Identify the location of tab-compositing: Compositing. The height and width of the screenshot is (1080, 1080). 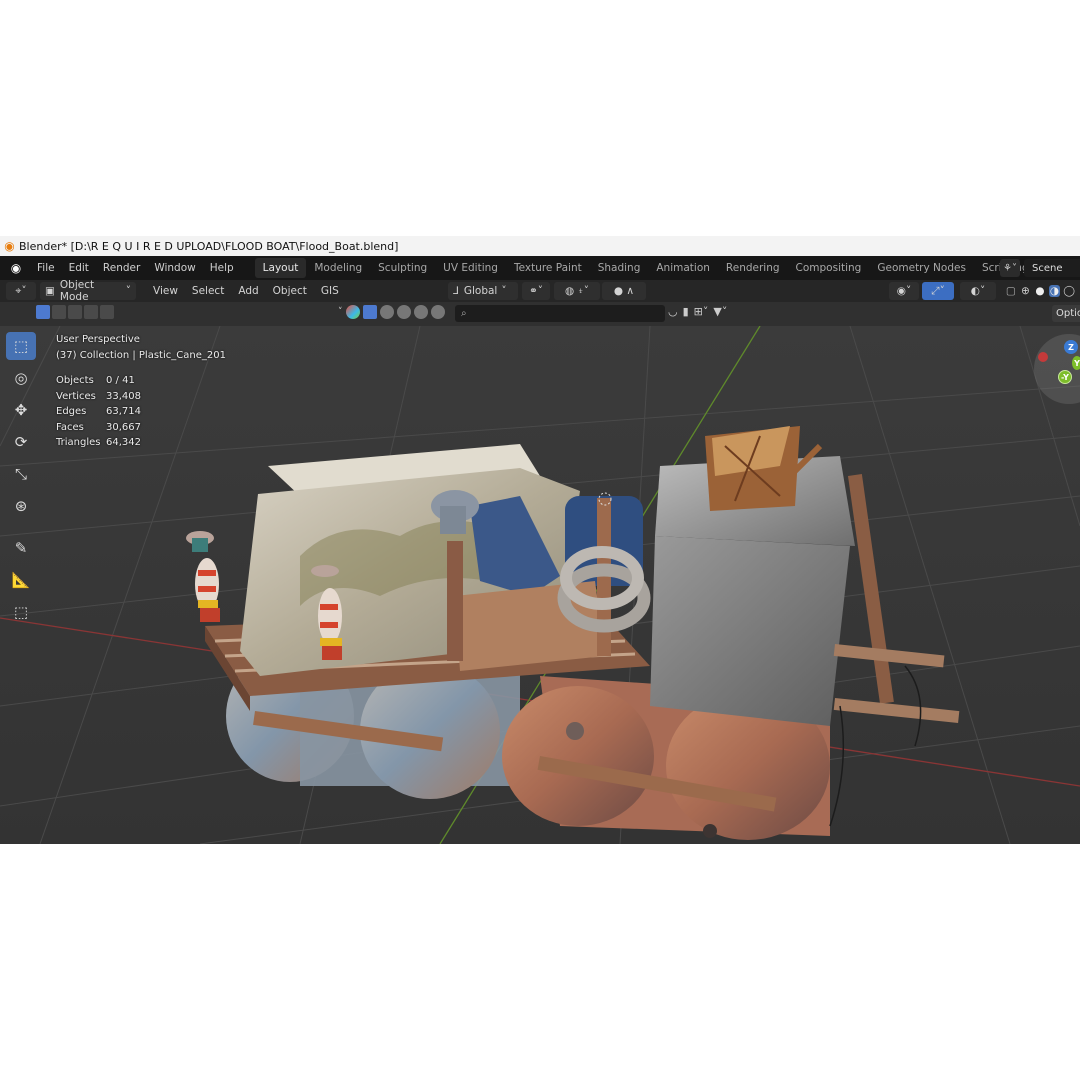
(829, 268).